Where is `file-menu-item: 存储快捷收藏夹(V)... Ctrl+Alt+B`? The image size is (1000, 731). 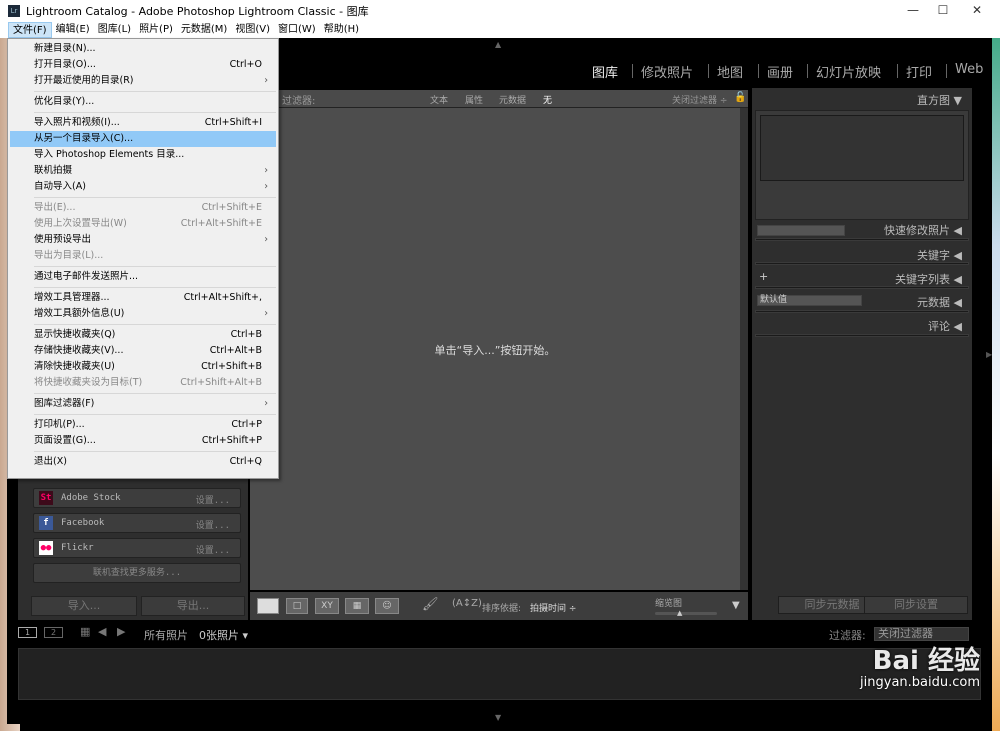 file-menu-item: 存储快捷收藏夹(V)... Ctrl+Alt+B is located at coordinates (143, 351).